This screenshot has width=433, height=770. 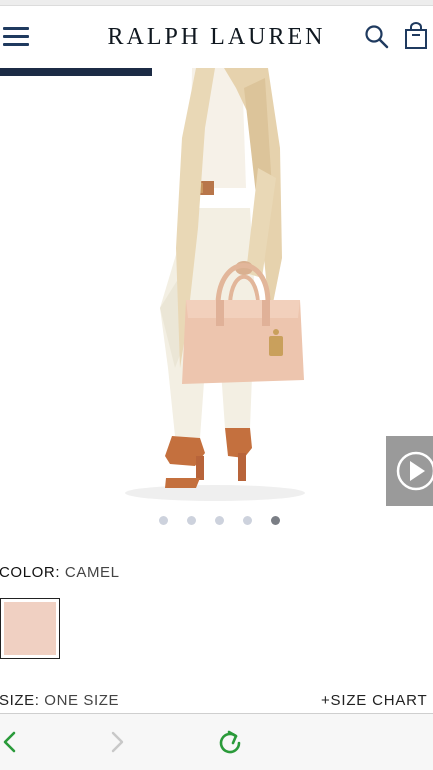 What do you see at coordinates (231, 743) in the screenshot?
I see `reload-icon` at bounding box center [231, 743].